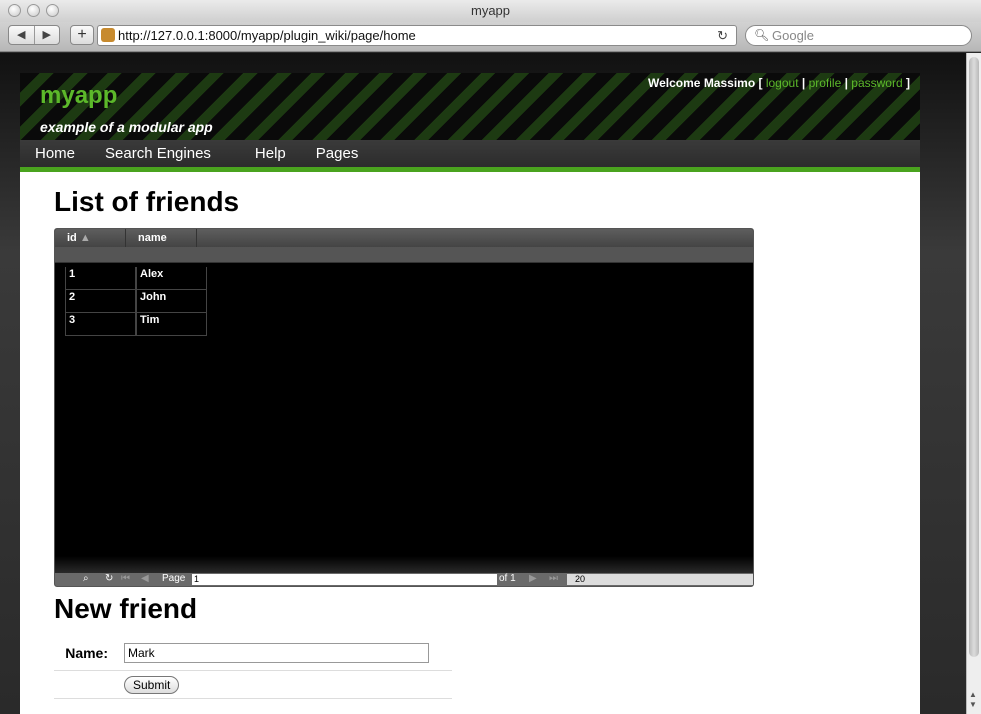 The height and width of the screenshot is (714, 981). I want to click on minimize-window-button, so click(33, 10).